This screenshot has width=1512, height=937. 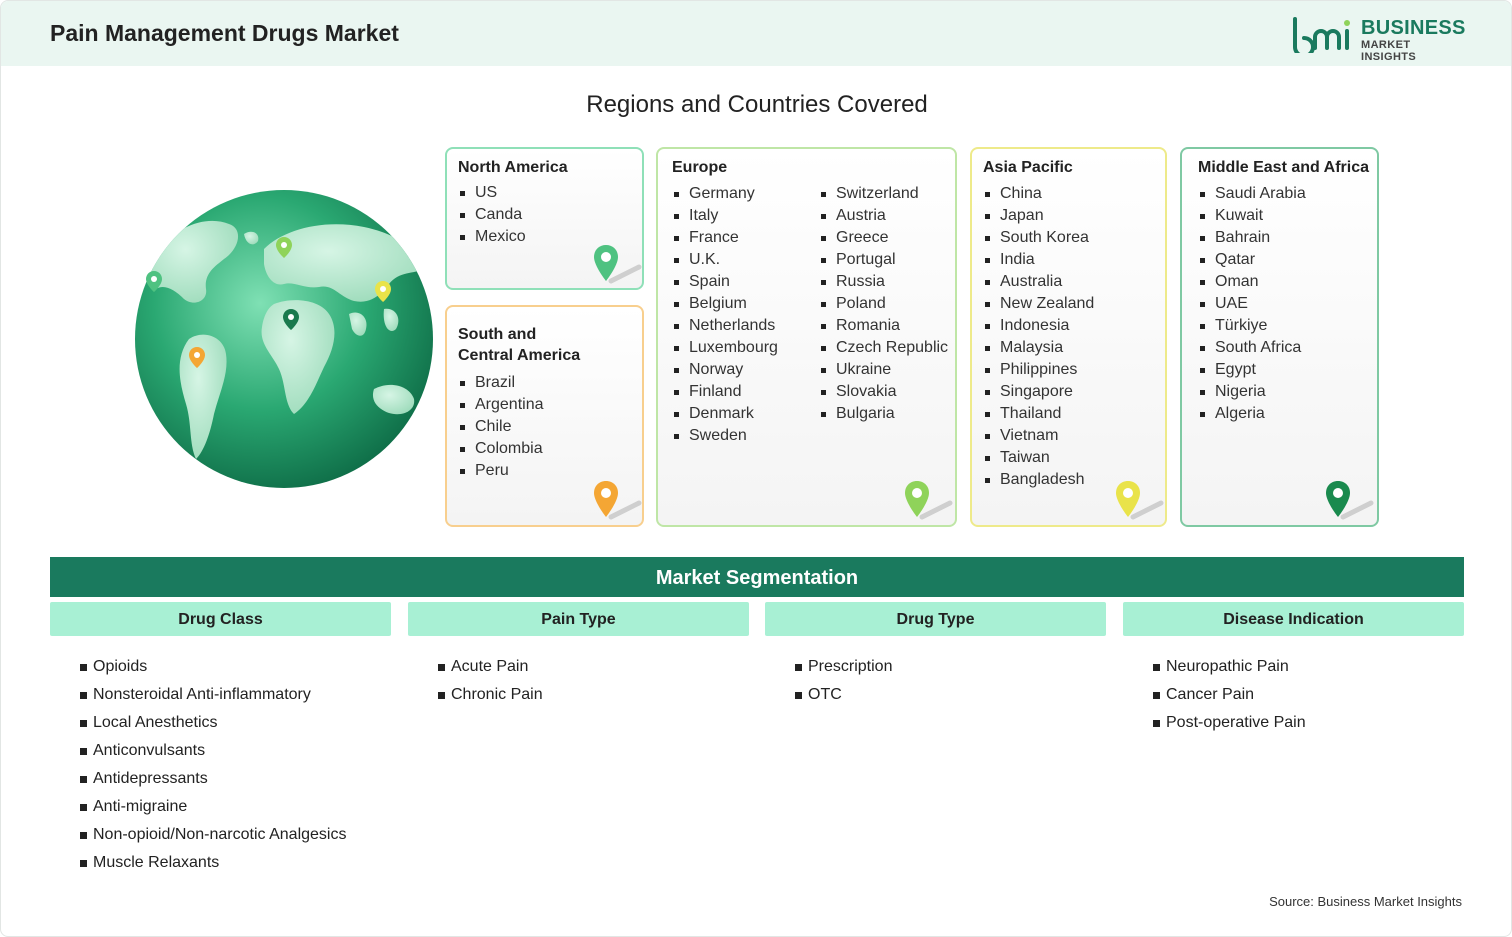 I want to click on list-item: Oman, so click(x=1252, y=282).